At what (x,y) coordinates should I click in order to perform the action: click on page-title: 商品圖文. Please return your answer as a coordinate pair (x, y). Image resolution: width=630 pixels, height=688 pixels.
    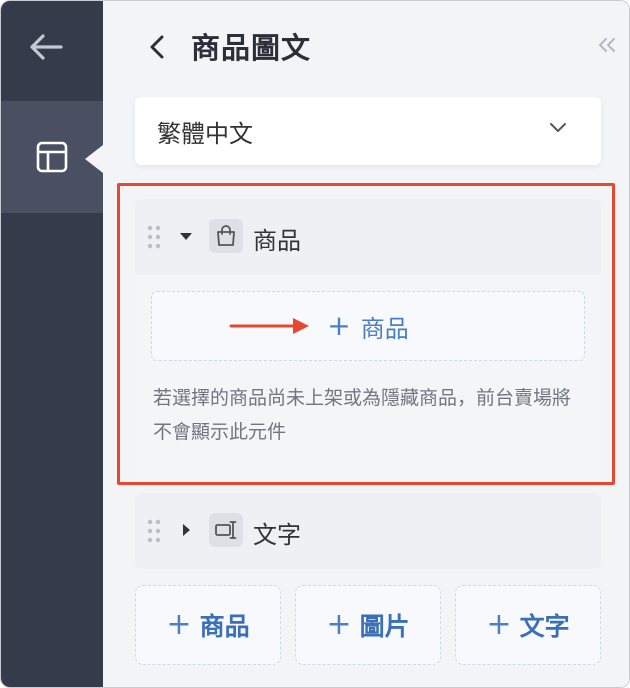
    Looking at the image, I should click on (251, 48).